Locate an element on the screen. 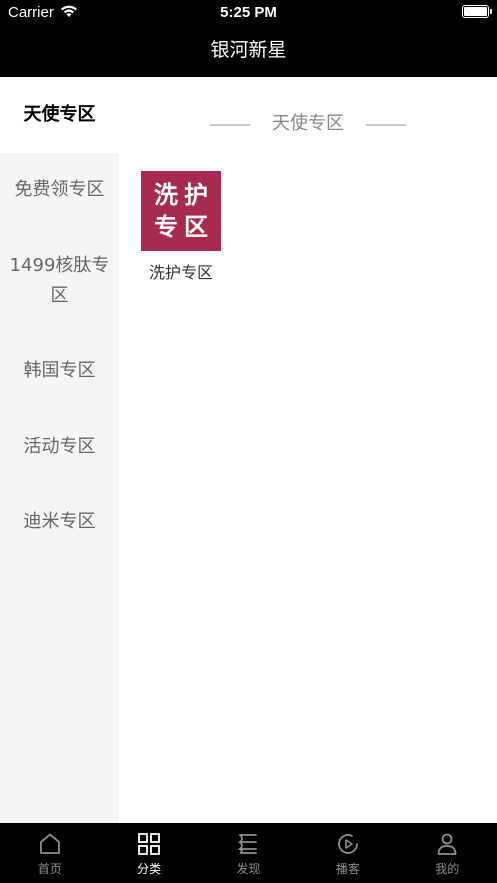 The image size is (497, 883). sidebar-item-1499-peptide-zone: 1499核肽专区 is located at coordinates (59, 281).